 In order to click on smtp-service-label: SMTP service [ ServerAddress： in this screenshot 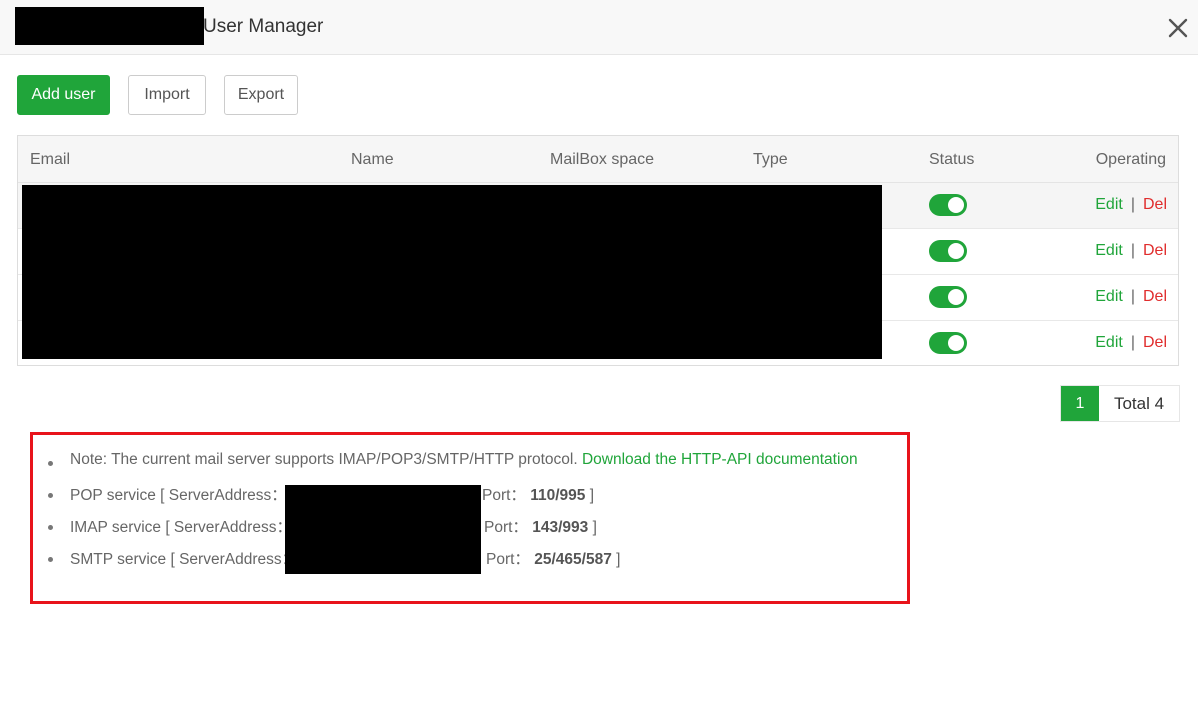, I will do `click(184, 559)`.